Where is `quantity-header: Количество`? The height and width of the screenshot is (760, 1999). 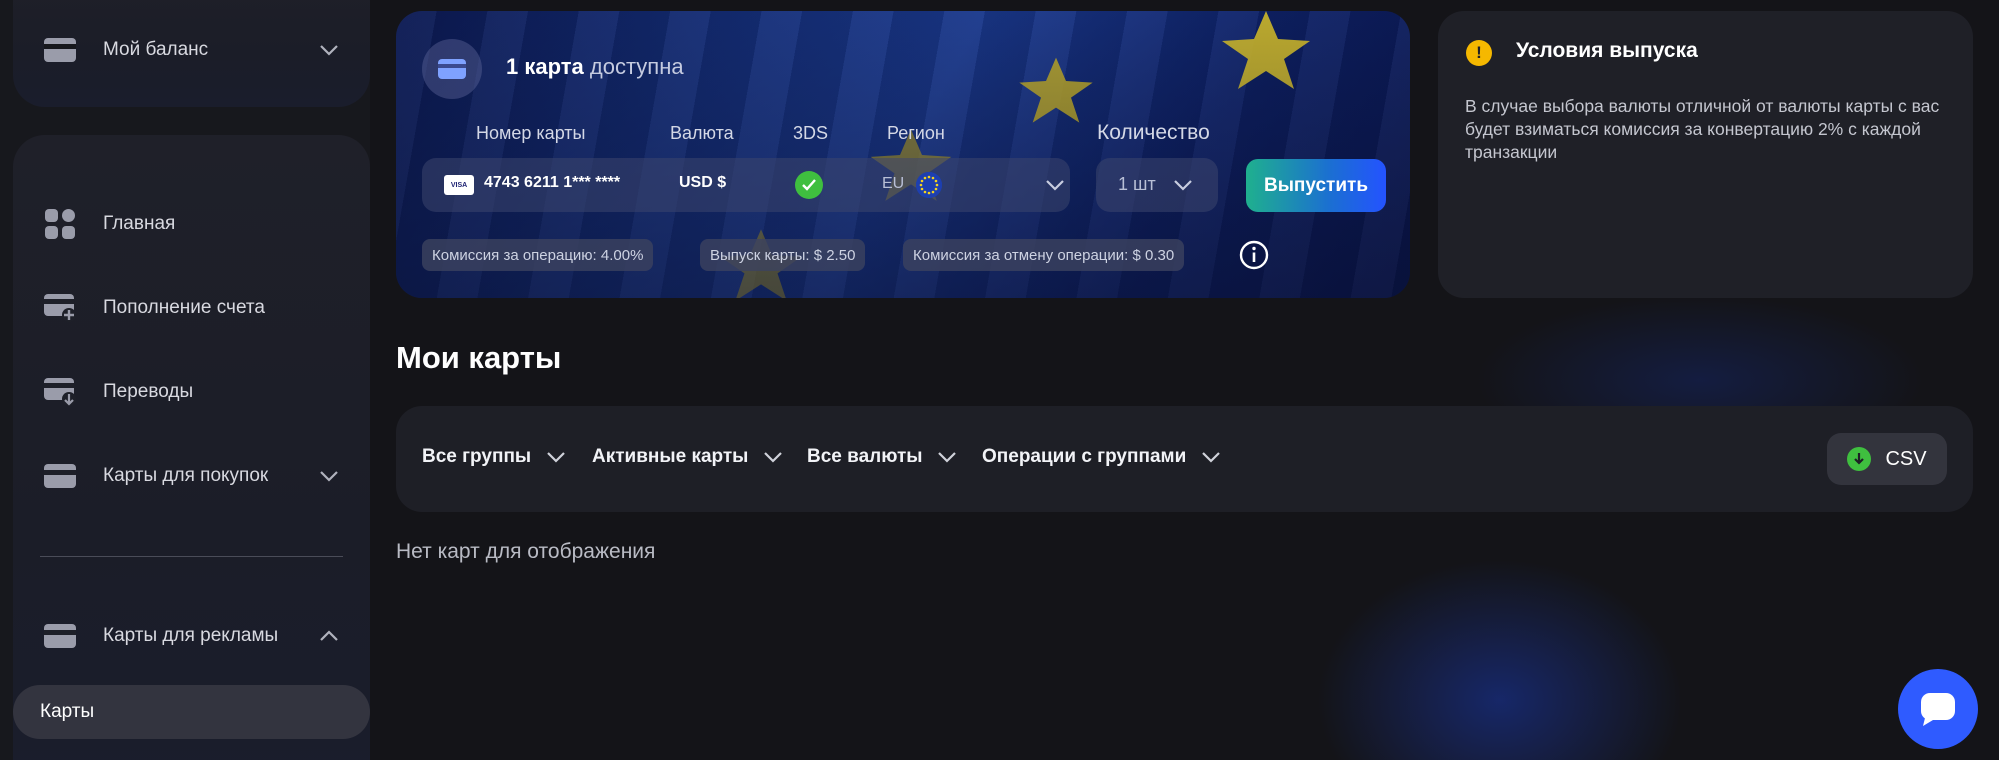
quantity-header: Количество is located at coordinates (1153, 132).